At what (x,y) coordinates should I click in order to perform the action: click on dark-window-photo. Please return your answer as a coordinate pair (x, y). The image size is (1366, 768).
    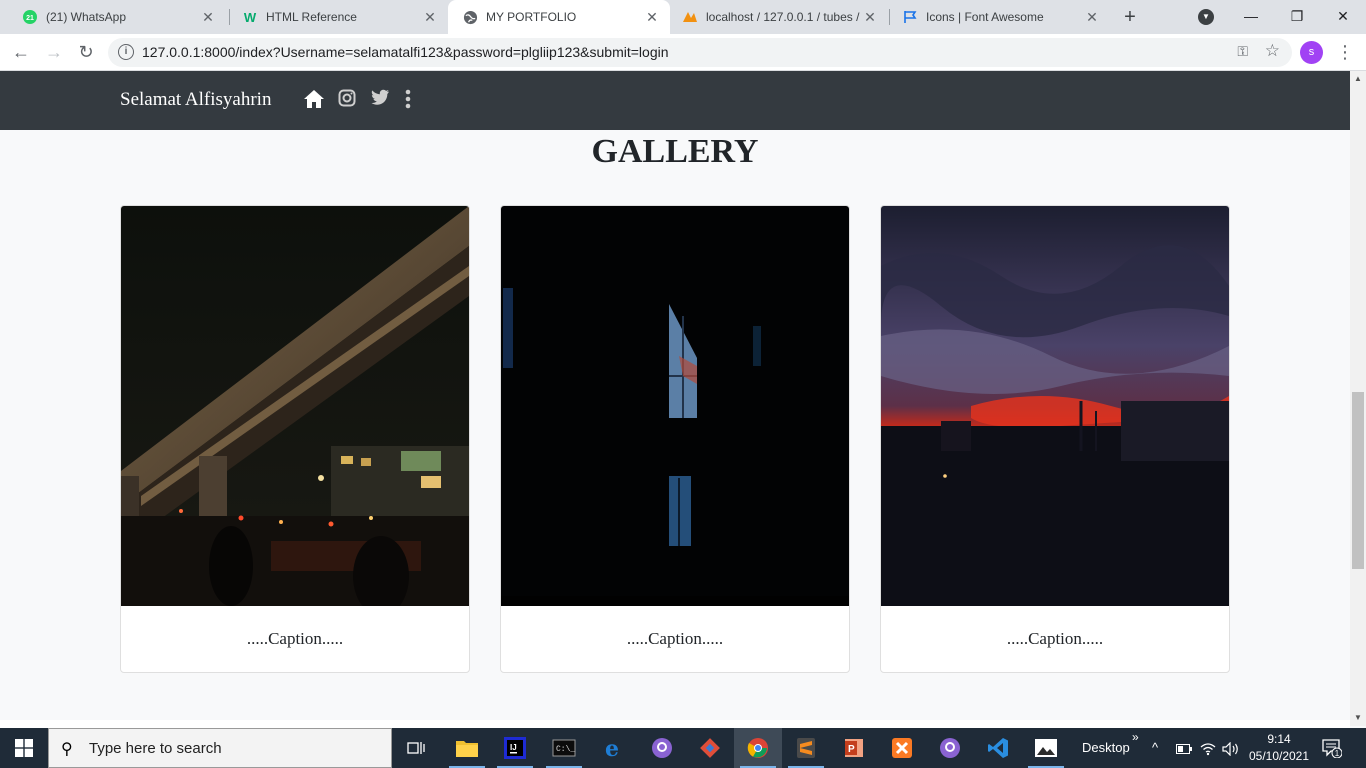
    Looking at the image, I should click on (675, 406).